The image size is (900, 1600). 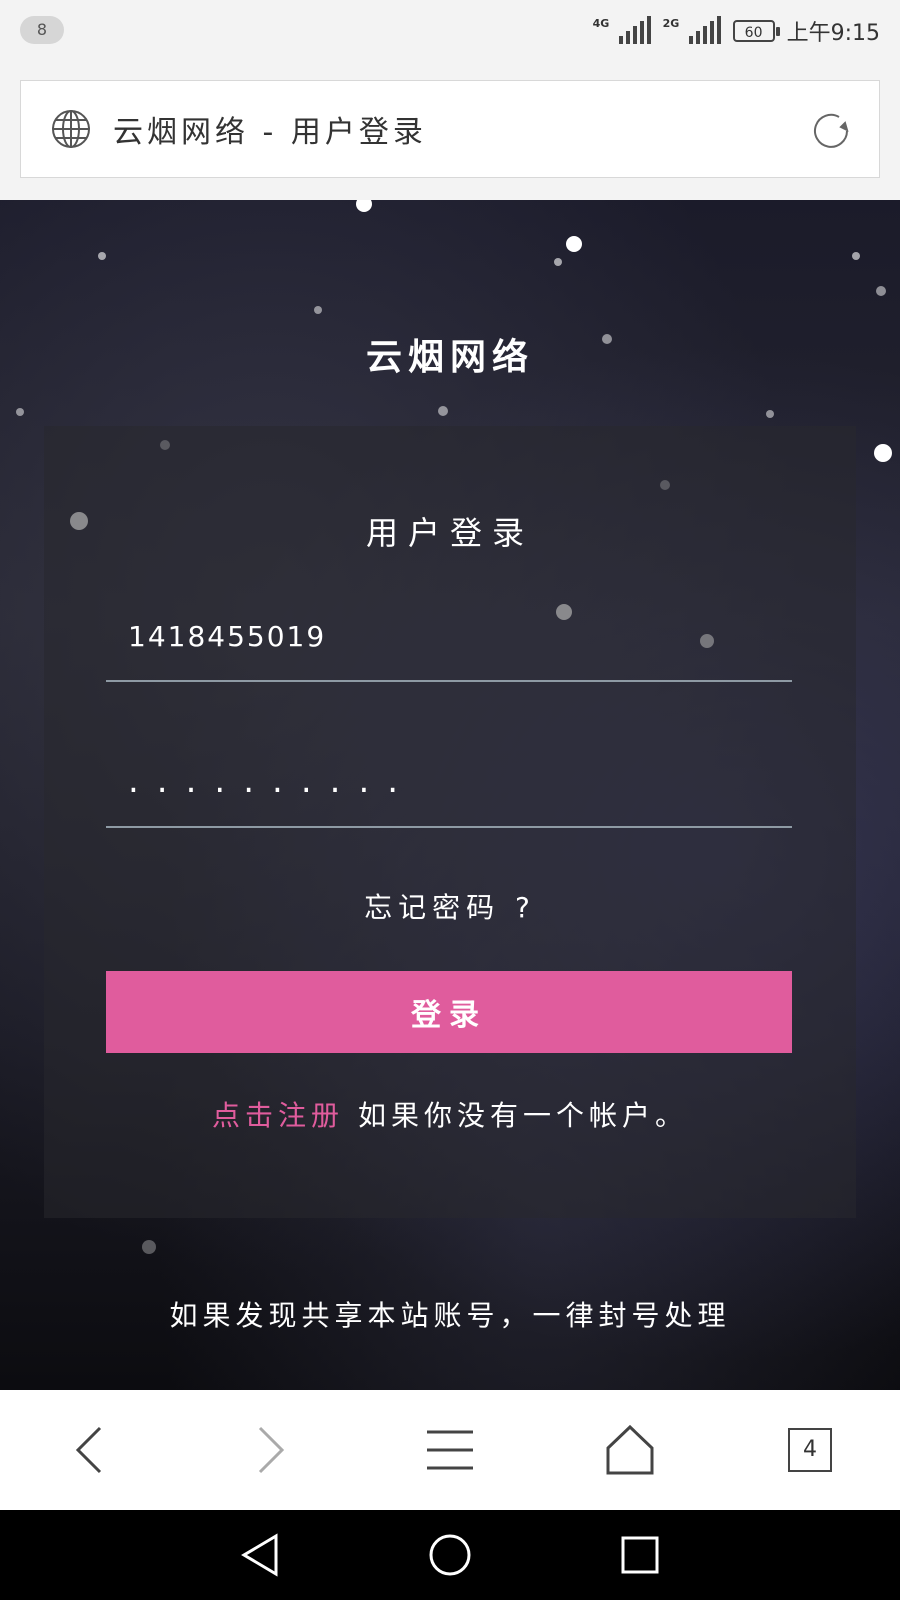 I want to click on recents-square-icon, so click(x=640, y=1555).